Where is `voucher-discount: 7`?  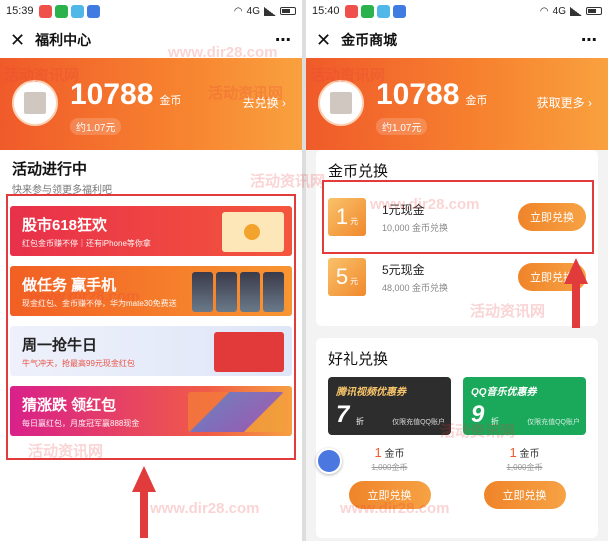
voucher-discount: 7 is located at coordinates (343, 414).